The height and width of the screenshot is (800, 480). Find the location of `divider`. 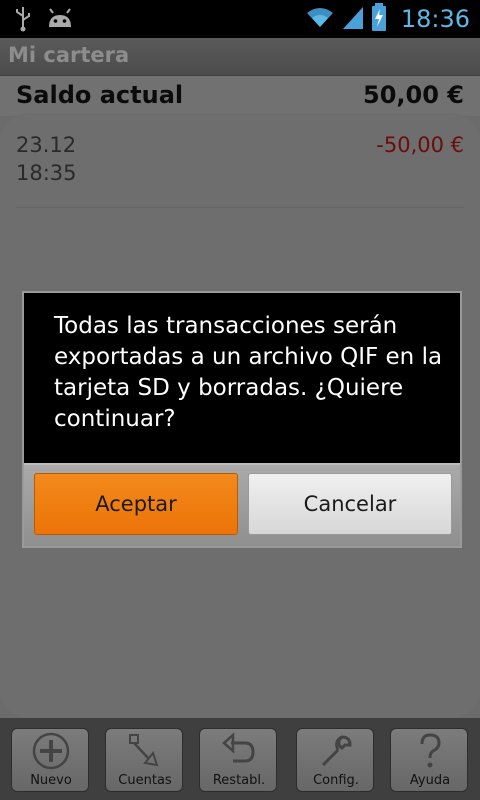

divider is located at coordinates (240, 207).